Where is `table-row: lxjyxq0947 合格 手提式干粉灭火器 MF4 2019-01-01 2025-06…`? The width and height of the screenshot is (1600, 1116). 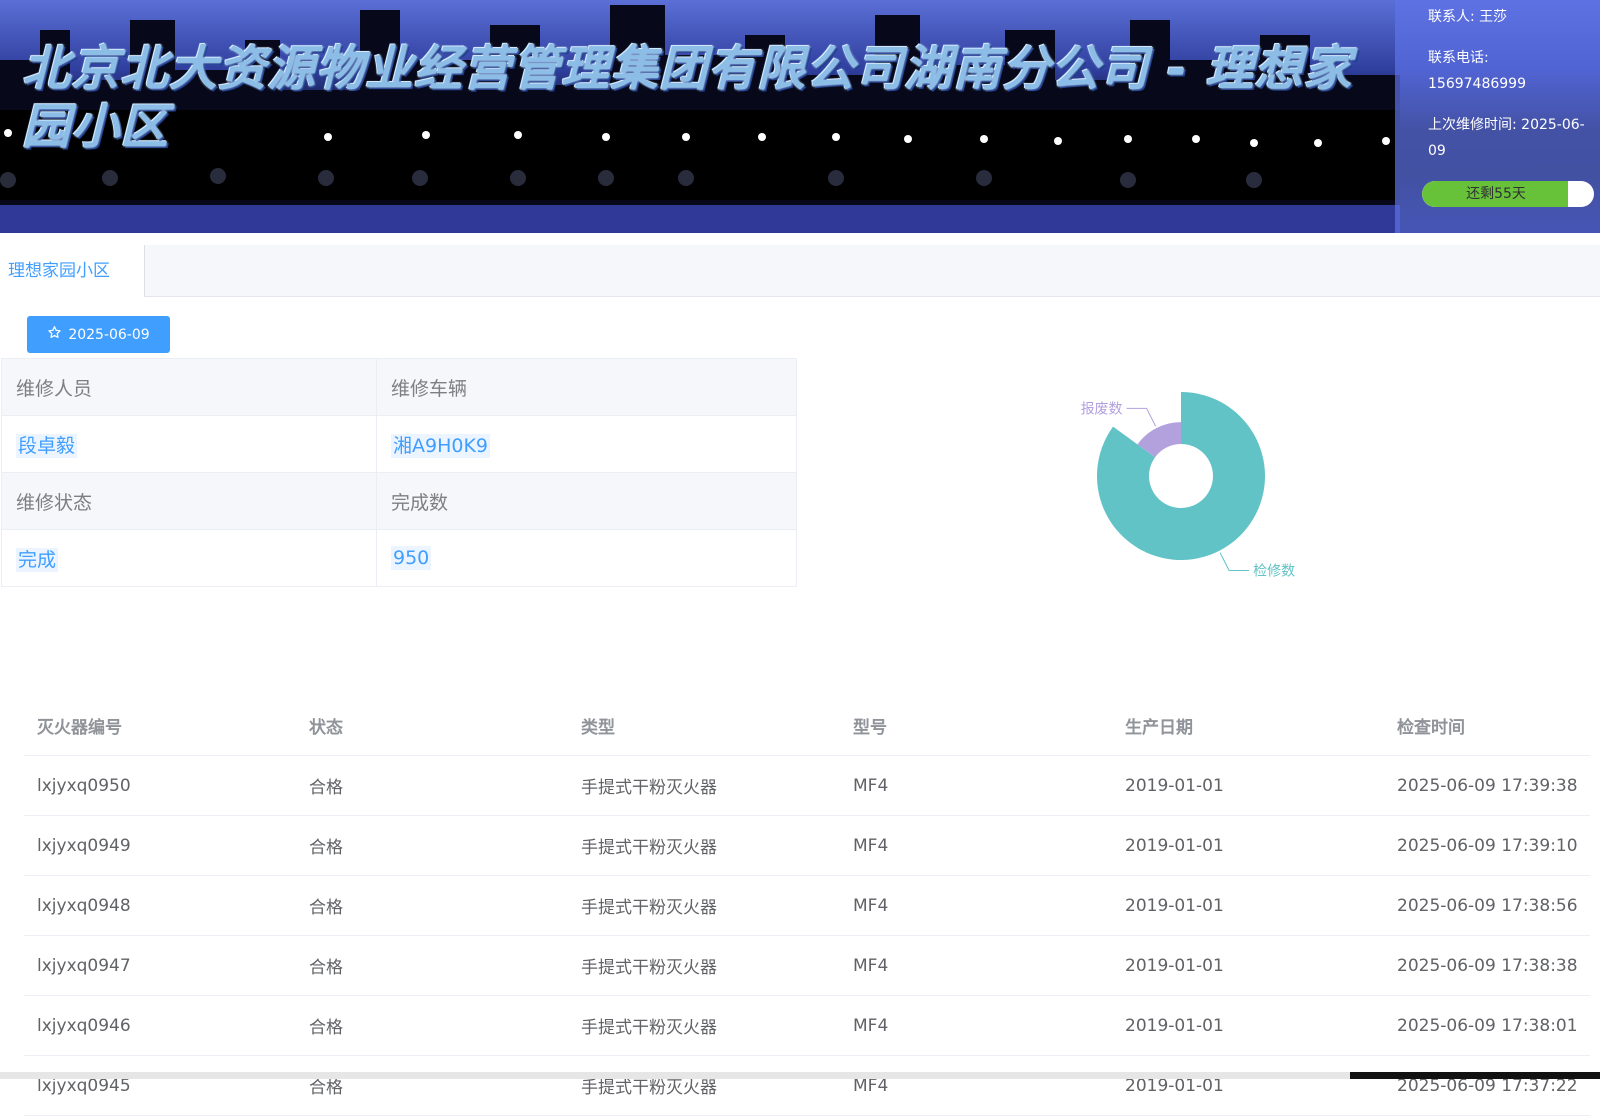
table-row: lxjyxq0947 合格 手提式干粉灭火器 MF4 2019-01-01 2025-06… is located at coordinates (807, 965).